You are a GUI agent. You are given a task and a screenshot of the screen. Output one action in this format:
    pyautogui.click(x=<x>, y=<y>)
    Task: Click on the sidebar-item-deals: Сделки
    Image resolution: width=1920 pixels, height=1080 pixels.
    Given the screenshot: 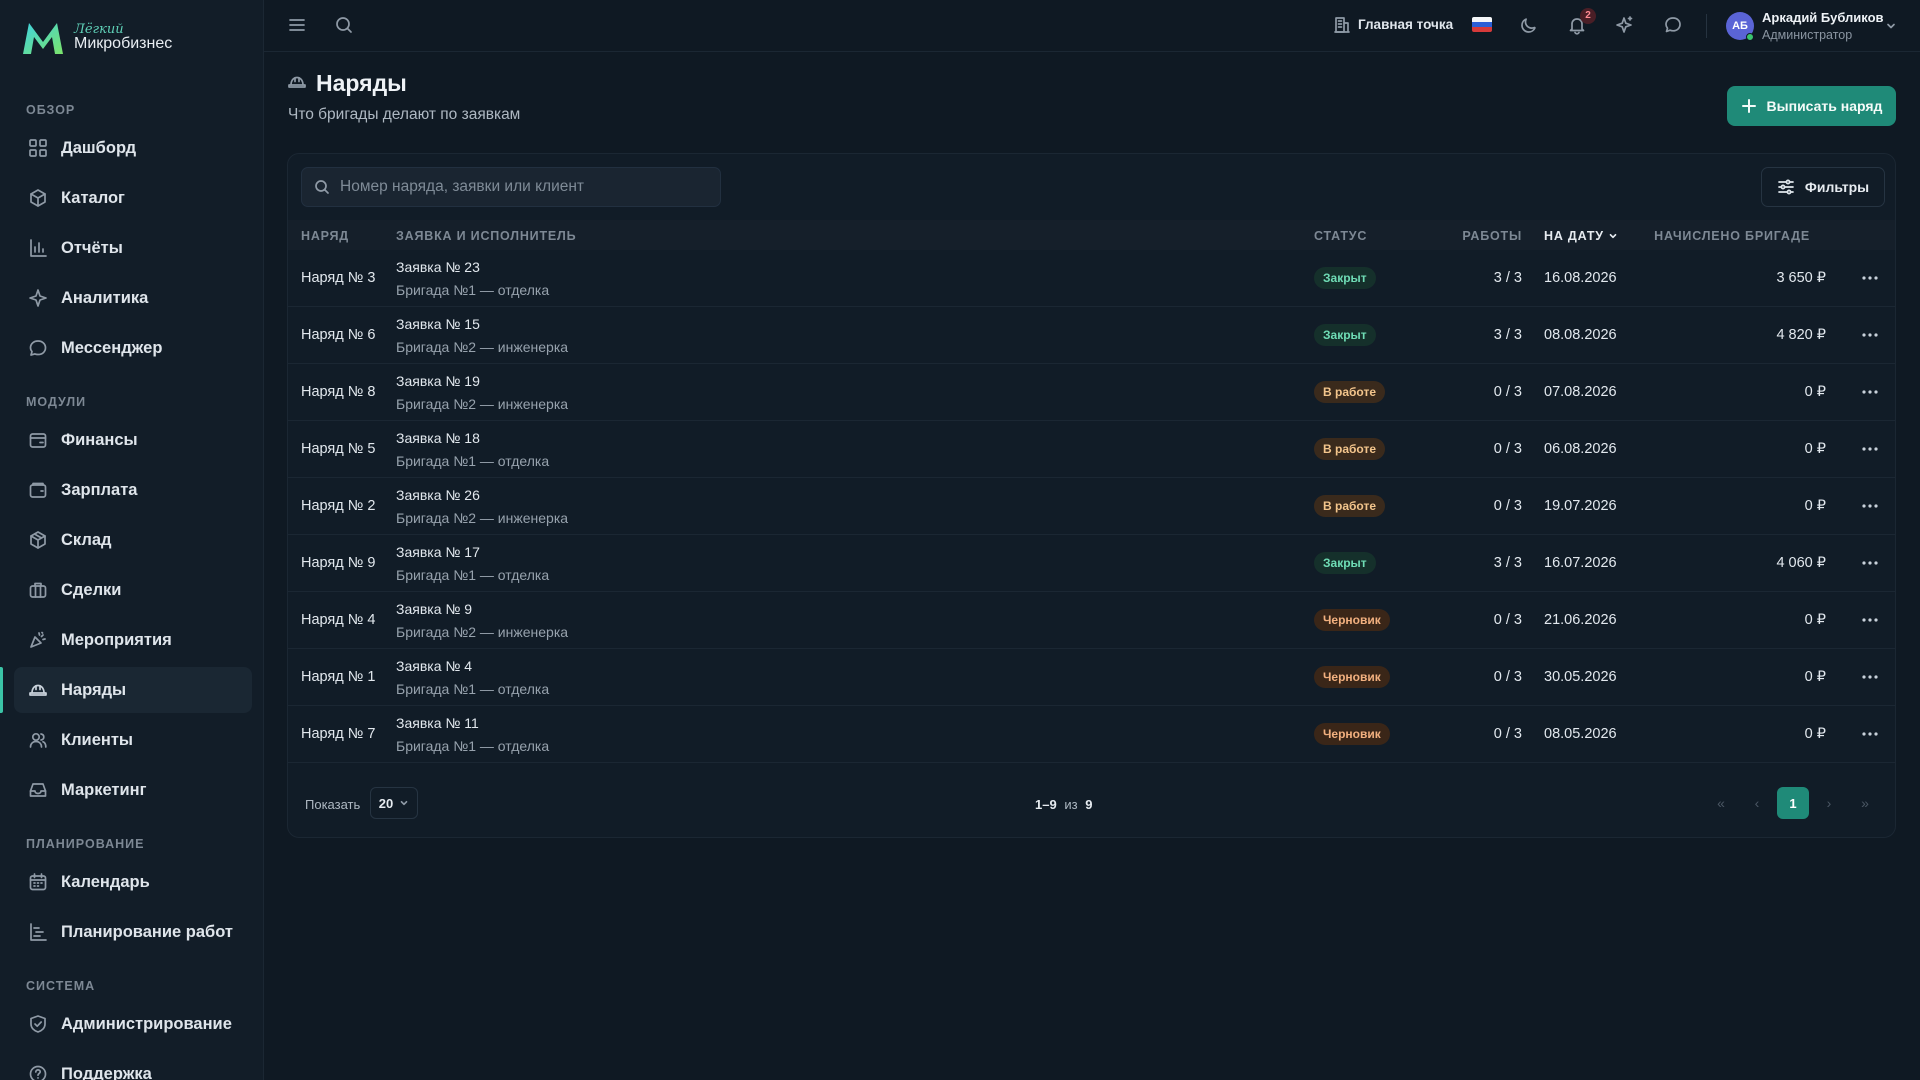 What is the action you would take?
    pyautogui.click(x=133, y=590)
    